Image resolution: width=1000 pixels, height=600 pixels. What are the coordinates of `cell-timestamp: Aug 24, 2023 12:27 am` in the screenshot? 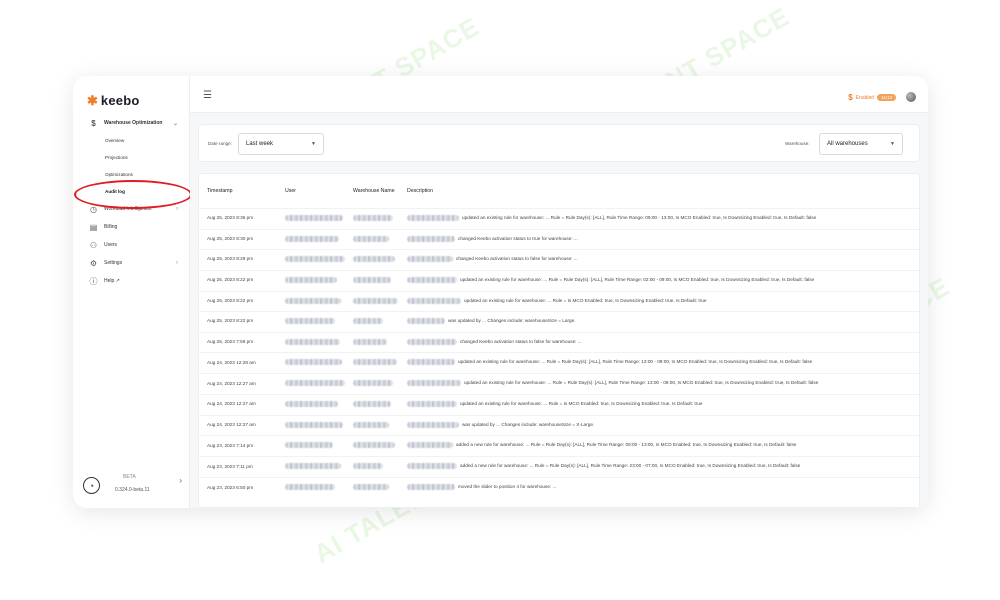 It's located at (238, 384).